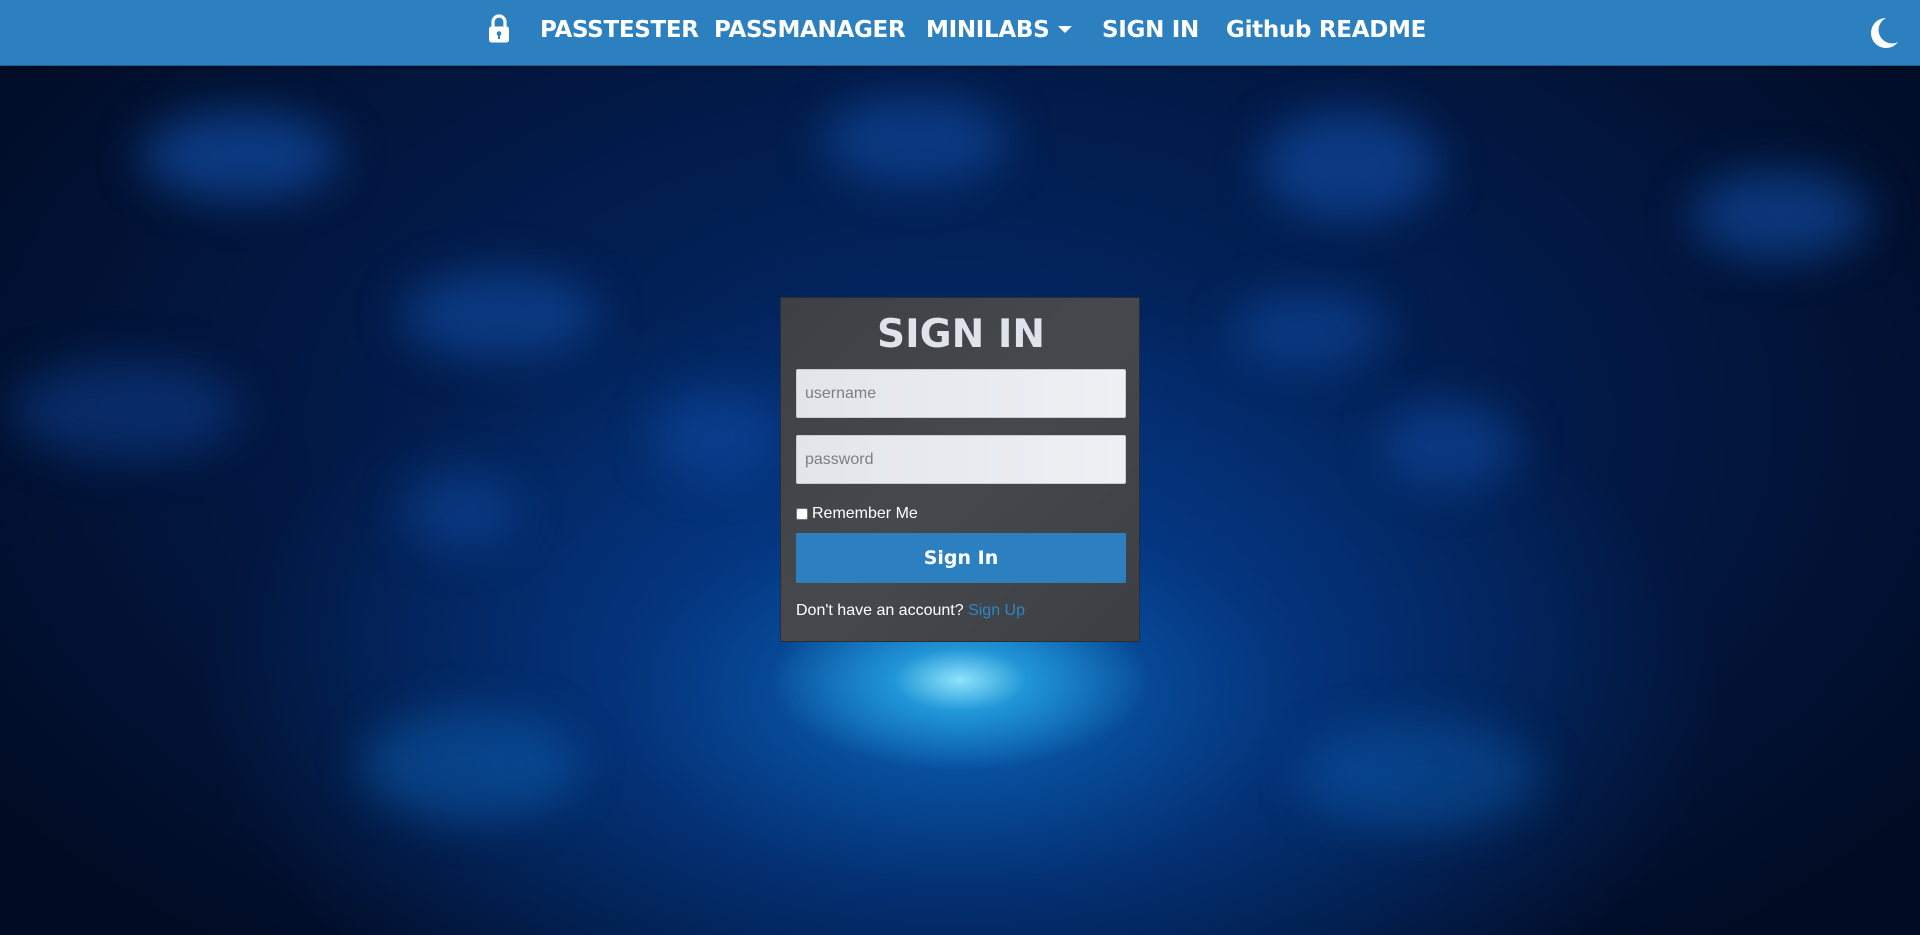  Describe the element at coordinates (882, 610) in the screenshot. I see `signup-prompt-text: Don't have an account?` at that location.